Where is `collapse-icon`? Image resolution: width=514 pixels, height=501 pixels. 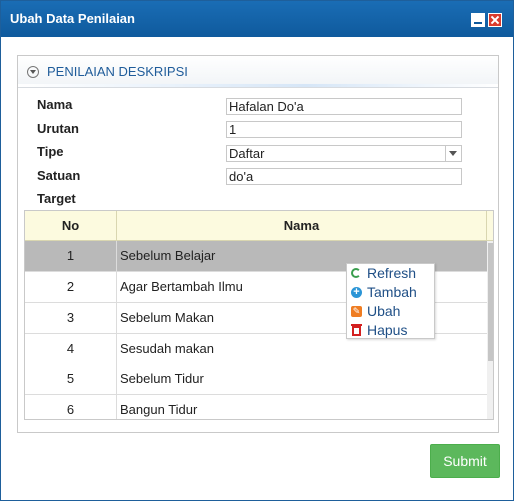 collapse-icon is located at coordinates (33, 72).